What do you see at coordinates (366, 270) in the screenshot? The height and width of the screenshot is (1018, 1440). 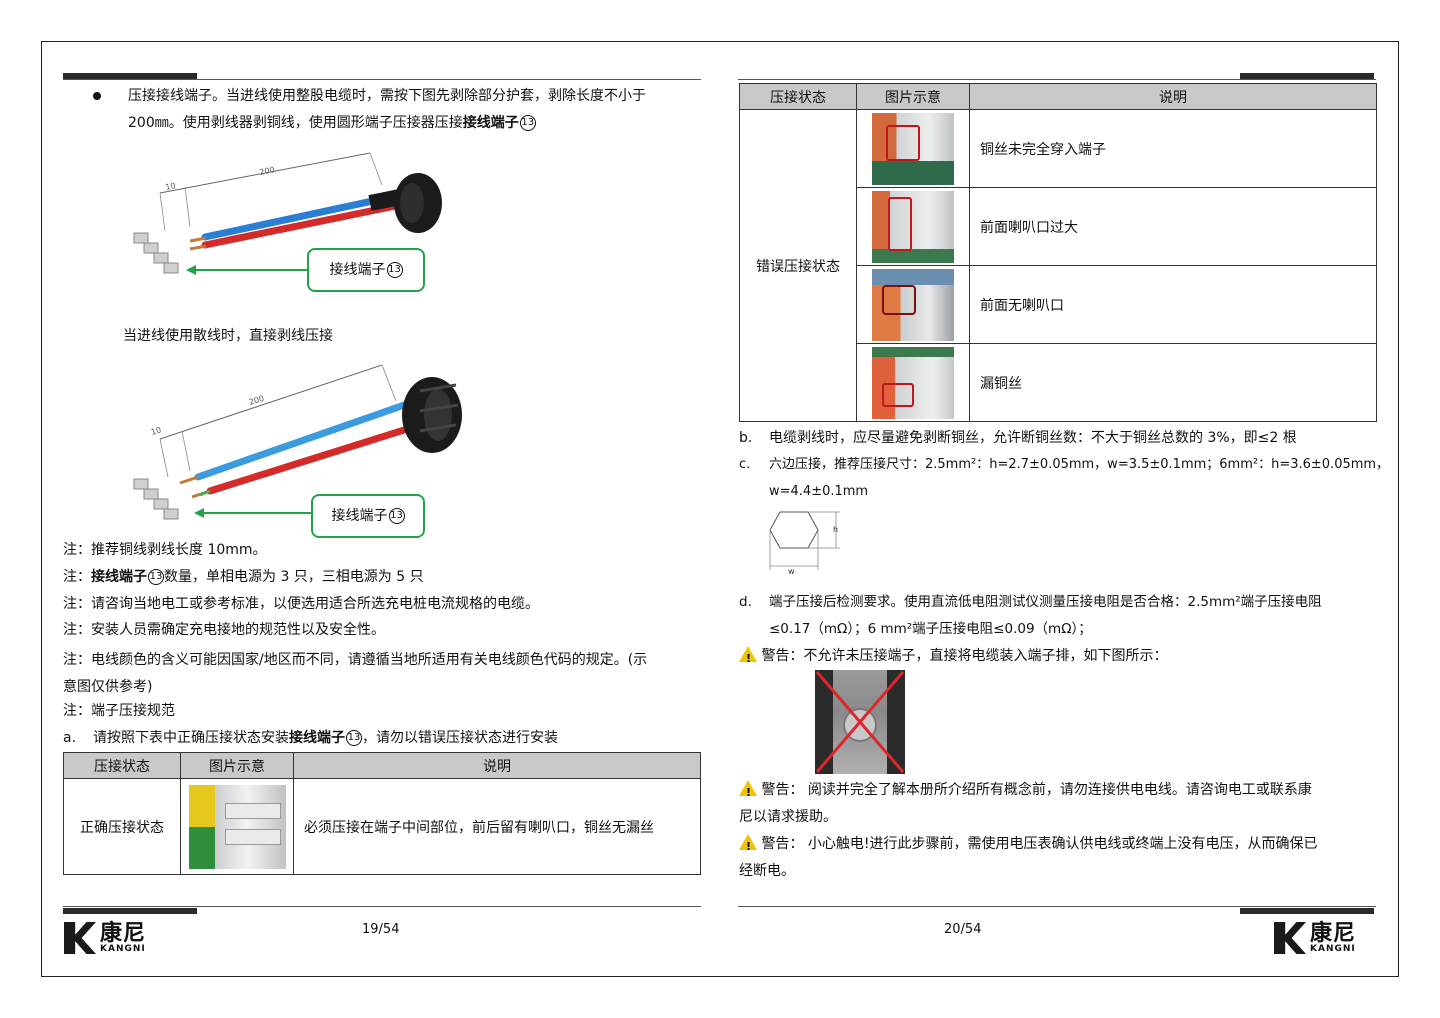 I see `terminal-callout-1: 接线端子 13` at bounding box center [366, 270].